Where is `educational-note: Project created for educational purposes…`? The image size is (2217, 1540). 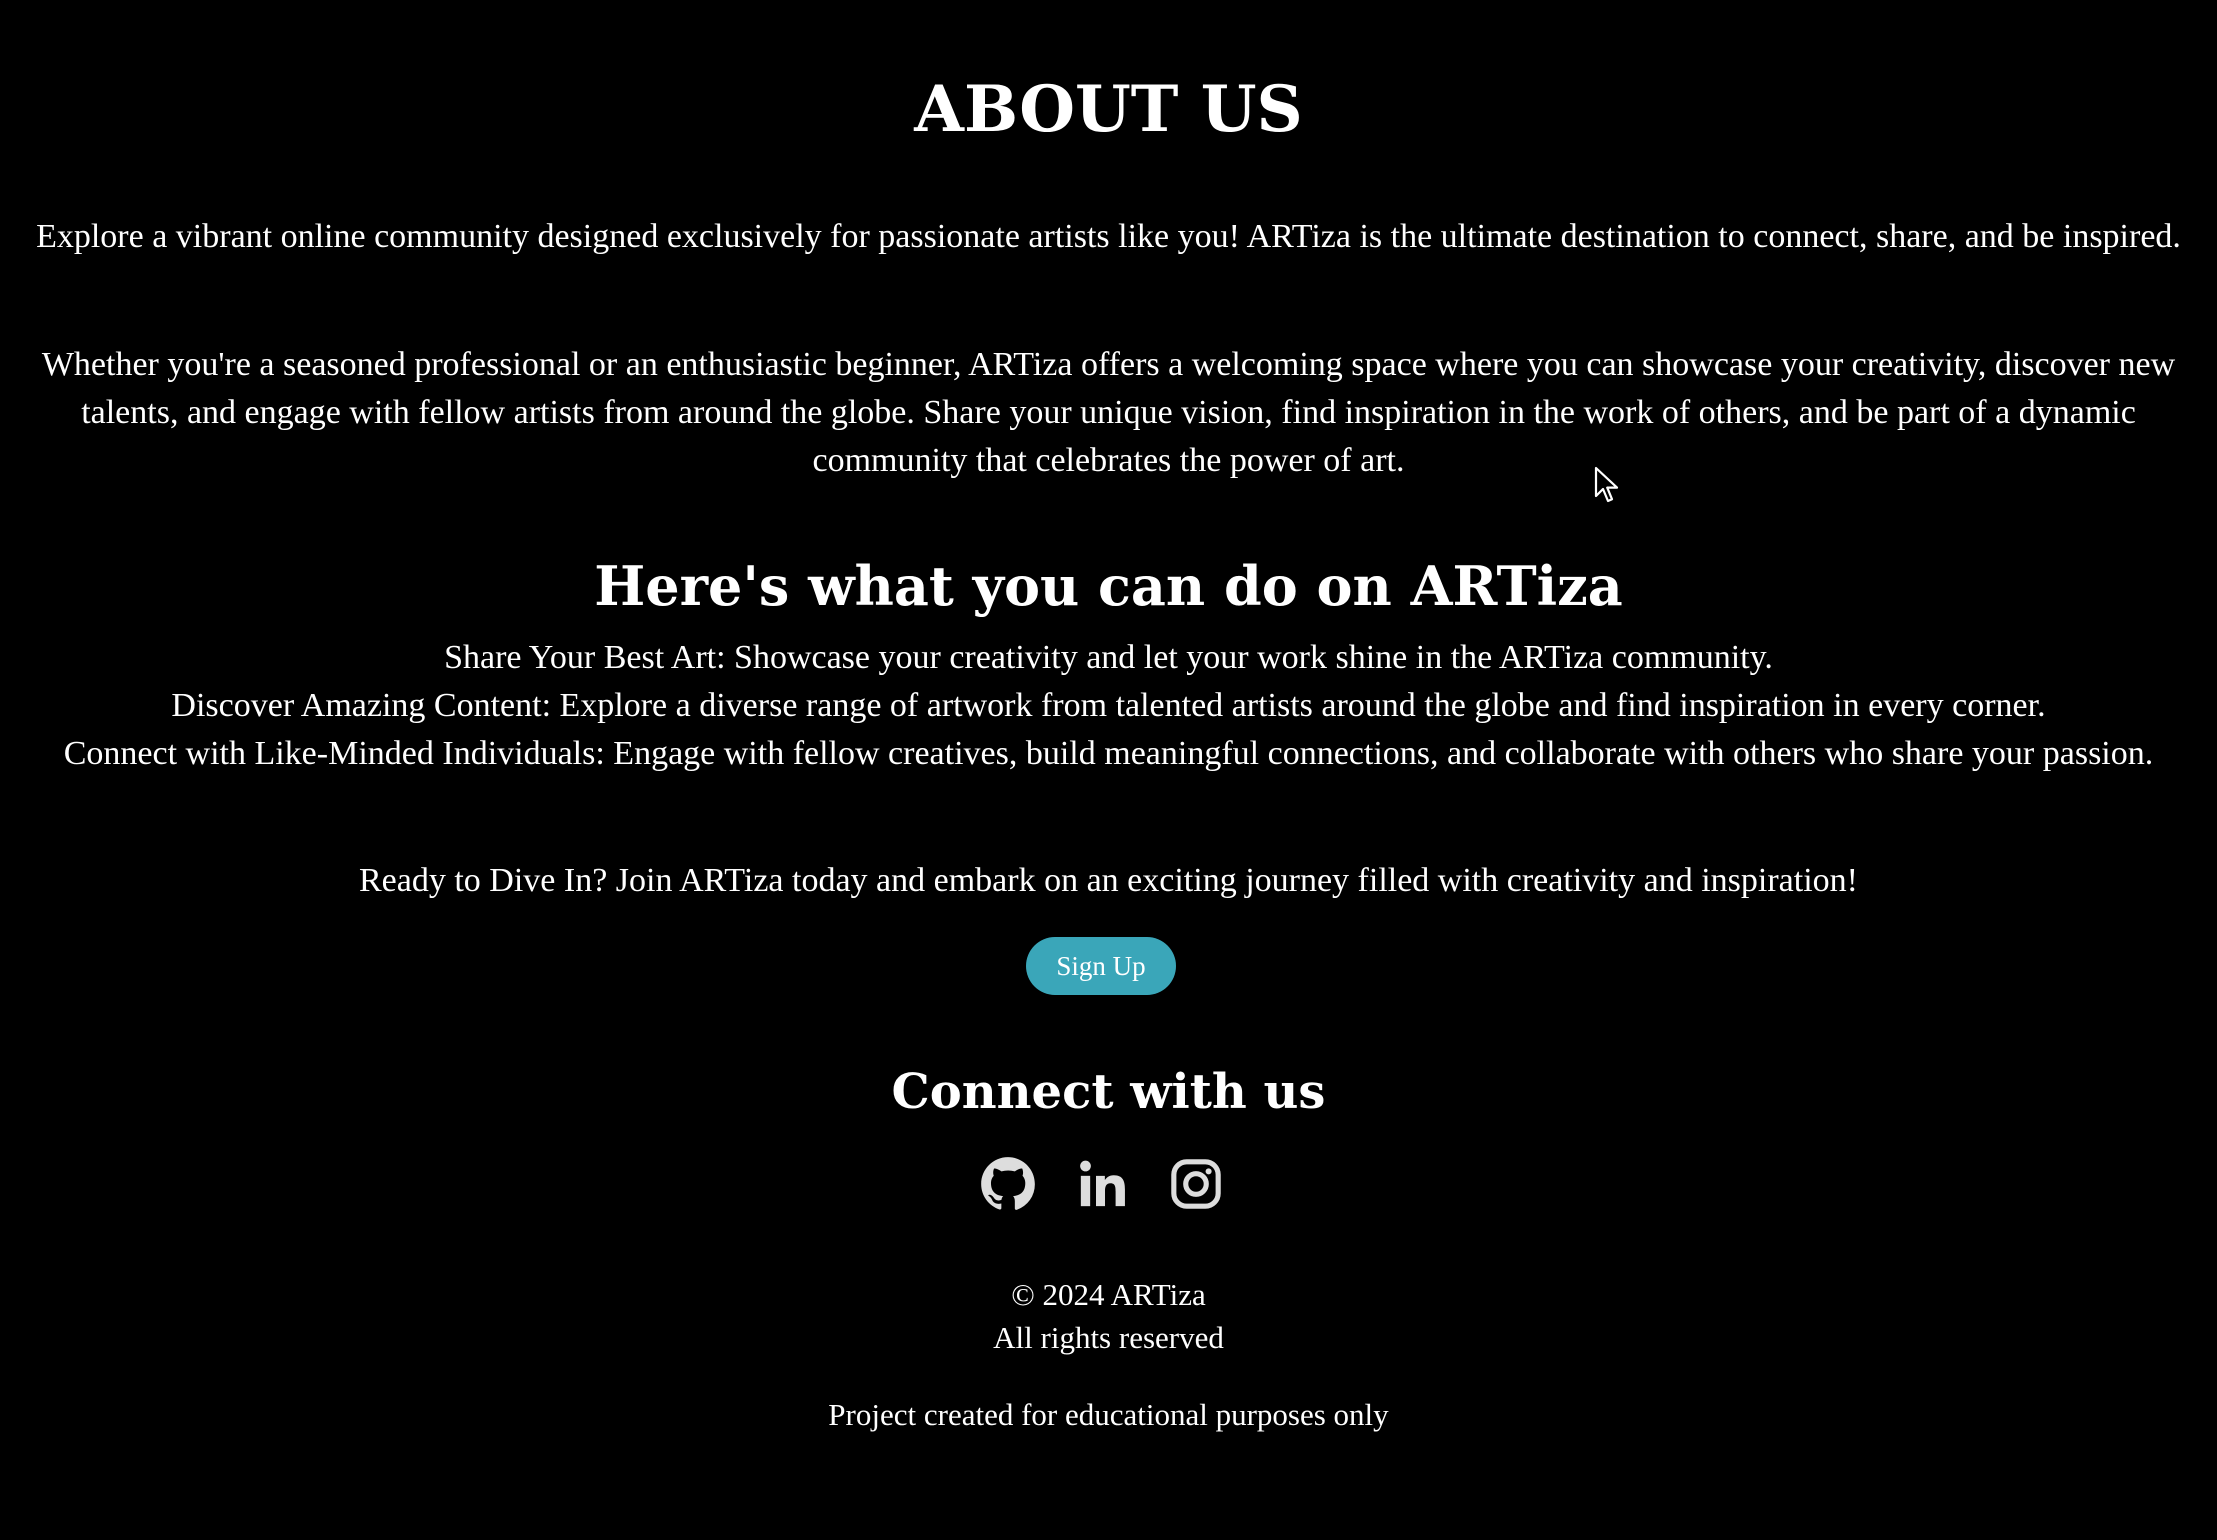
educational-note: Project created for educational purposes… is located at coordinates (1108, 1414).